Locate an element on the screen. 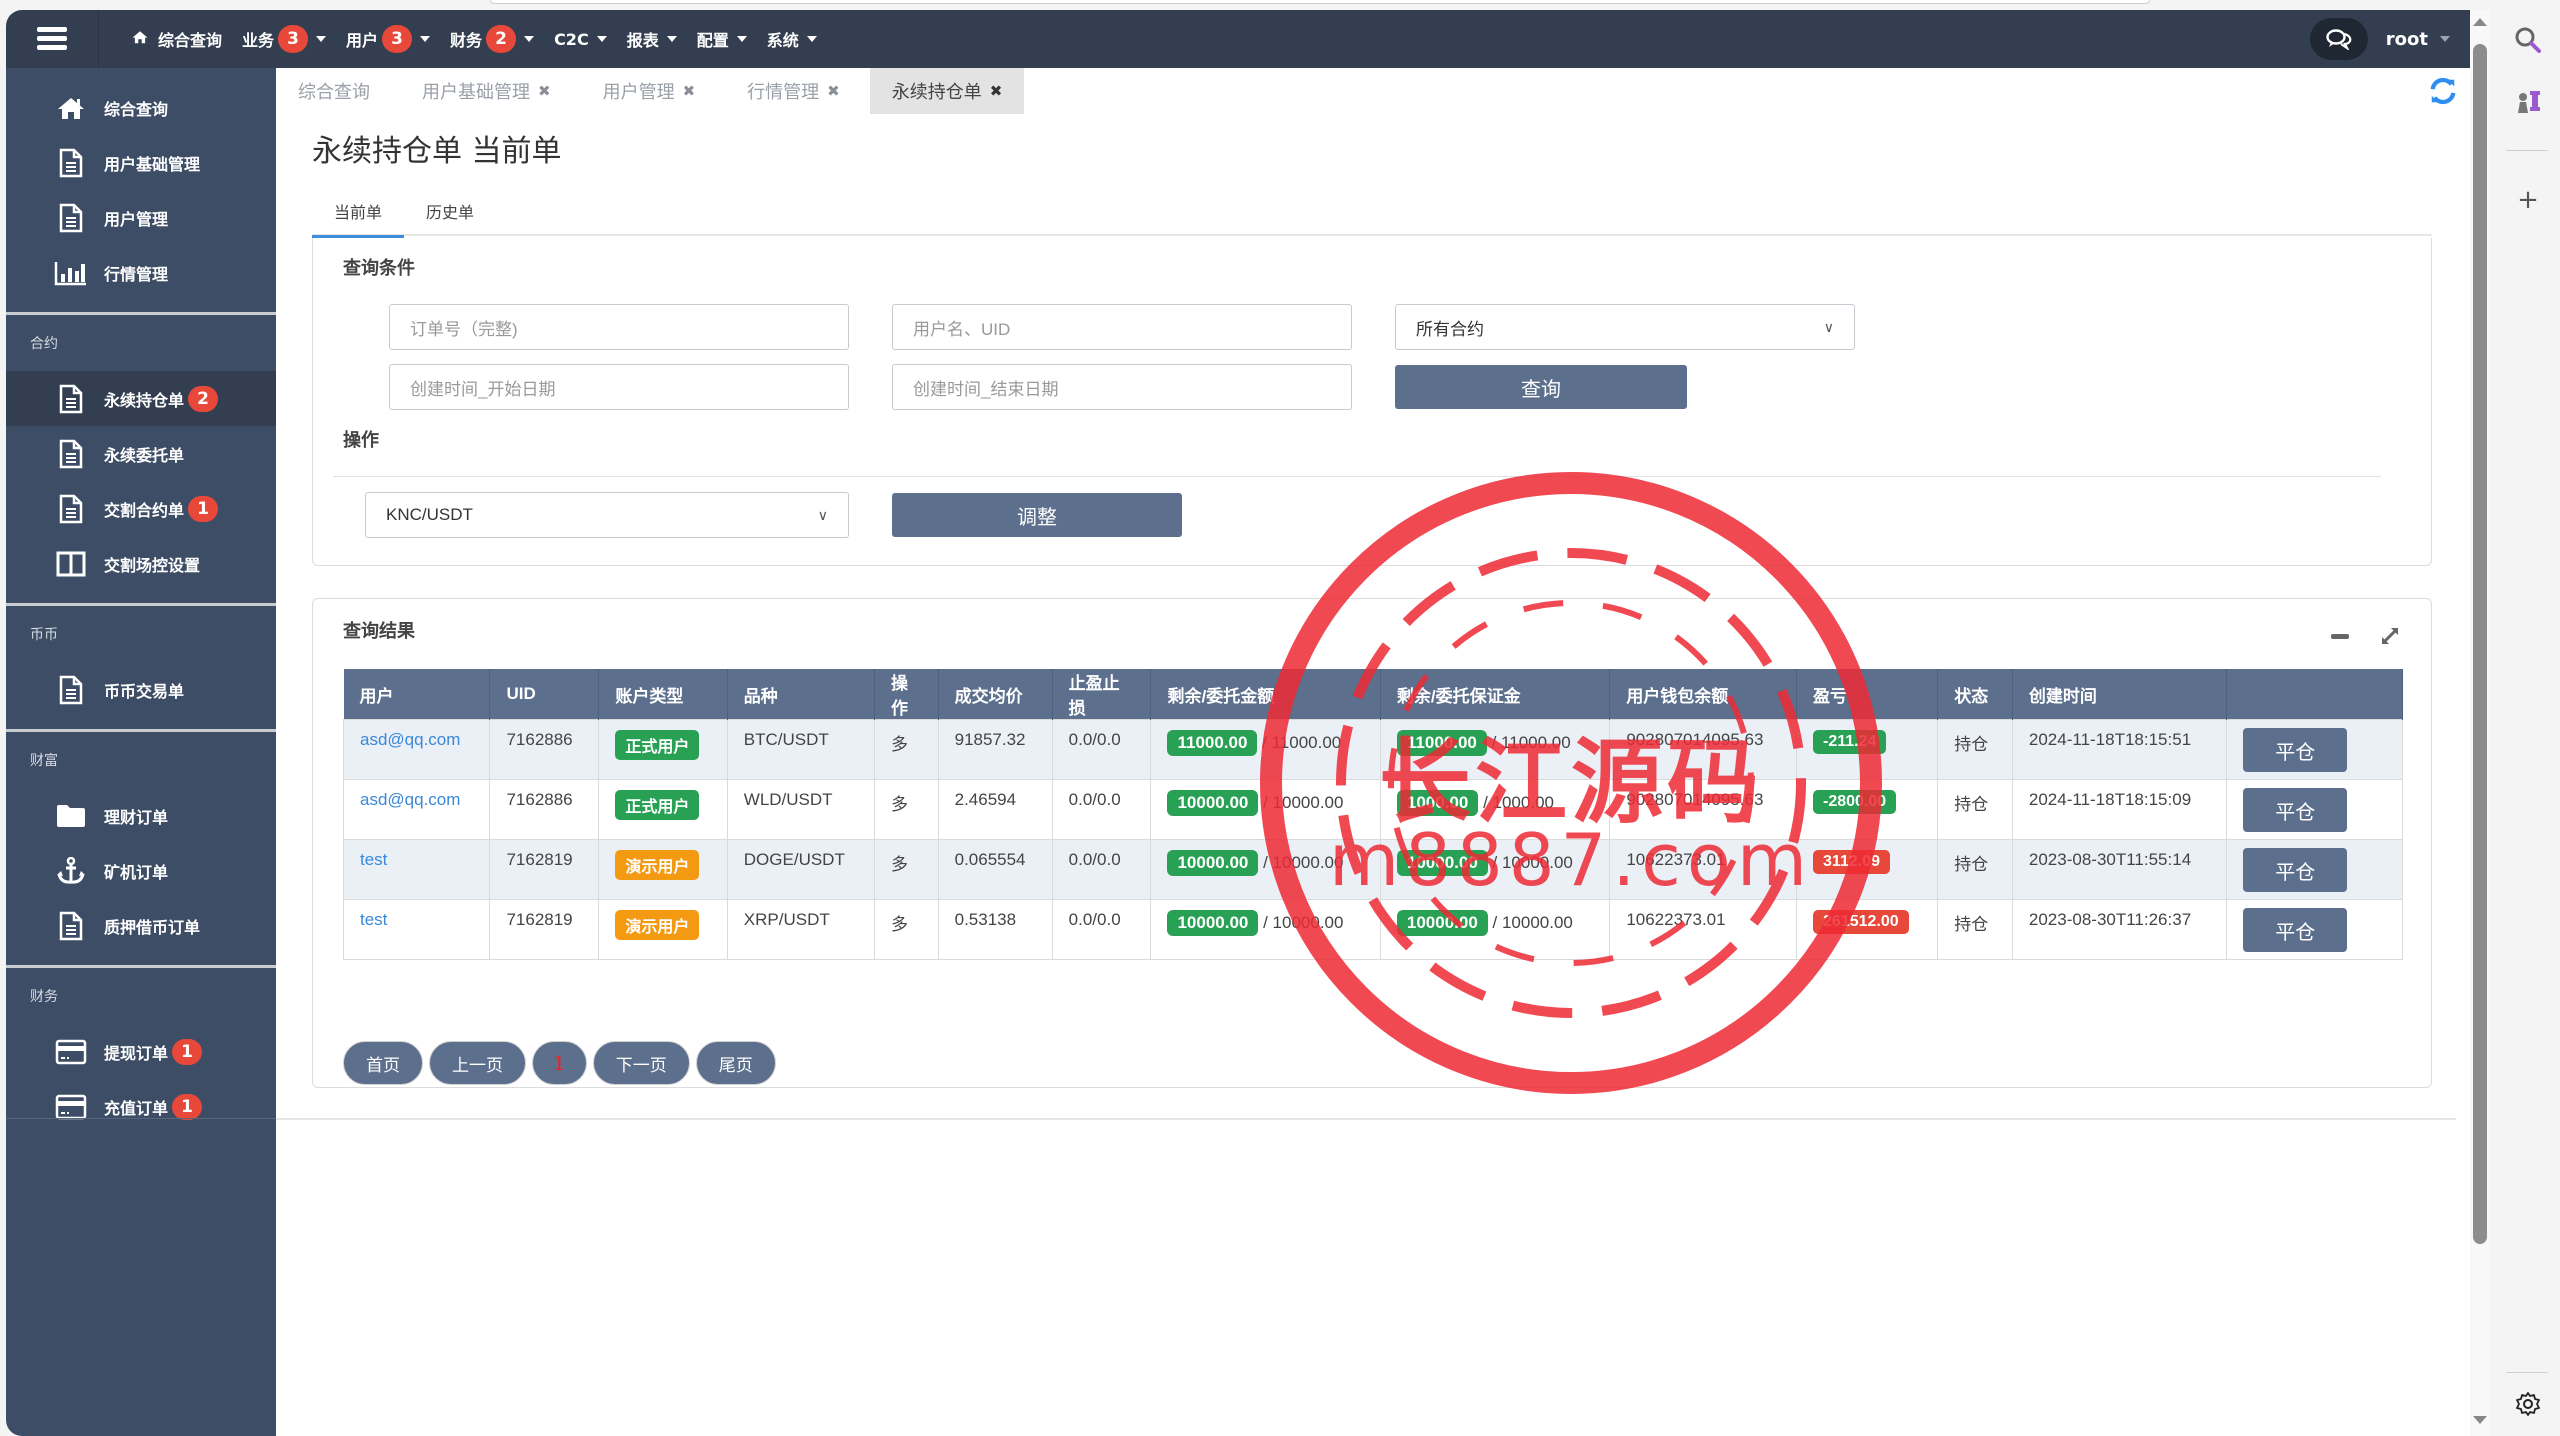 The height and width of the screenshot is (1436, 2560). cell-wallet-balance: 902807014095.63 is located at coordinates (1703, 749).